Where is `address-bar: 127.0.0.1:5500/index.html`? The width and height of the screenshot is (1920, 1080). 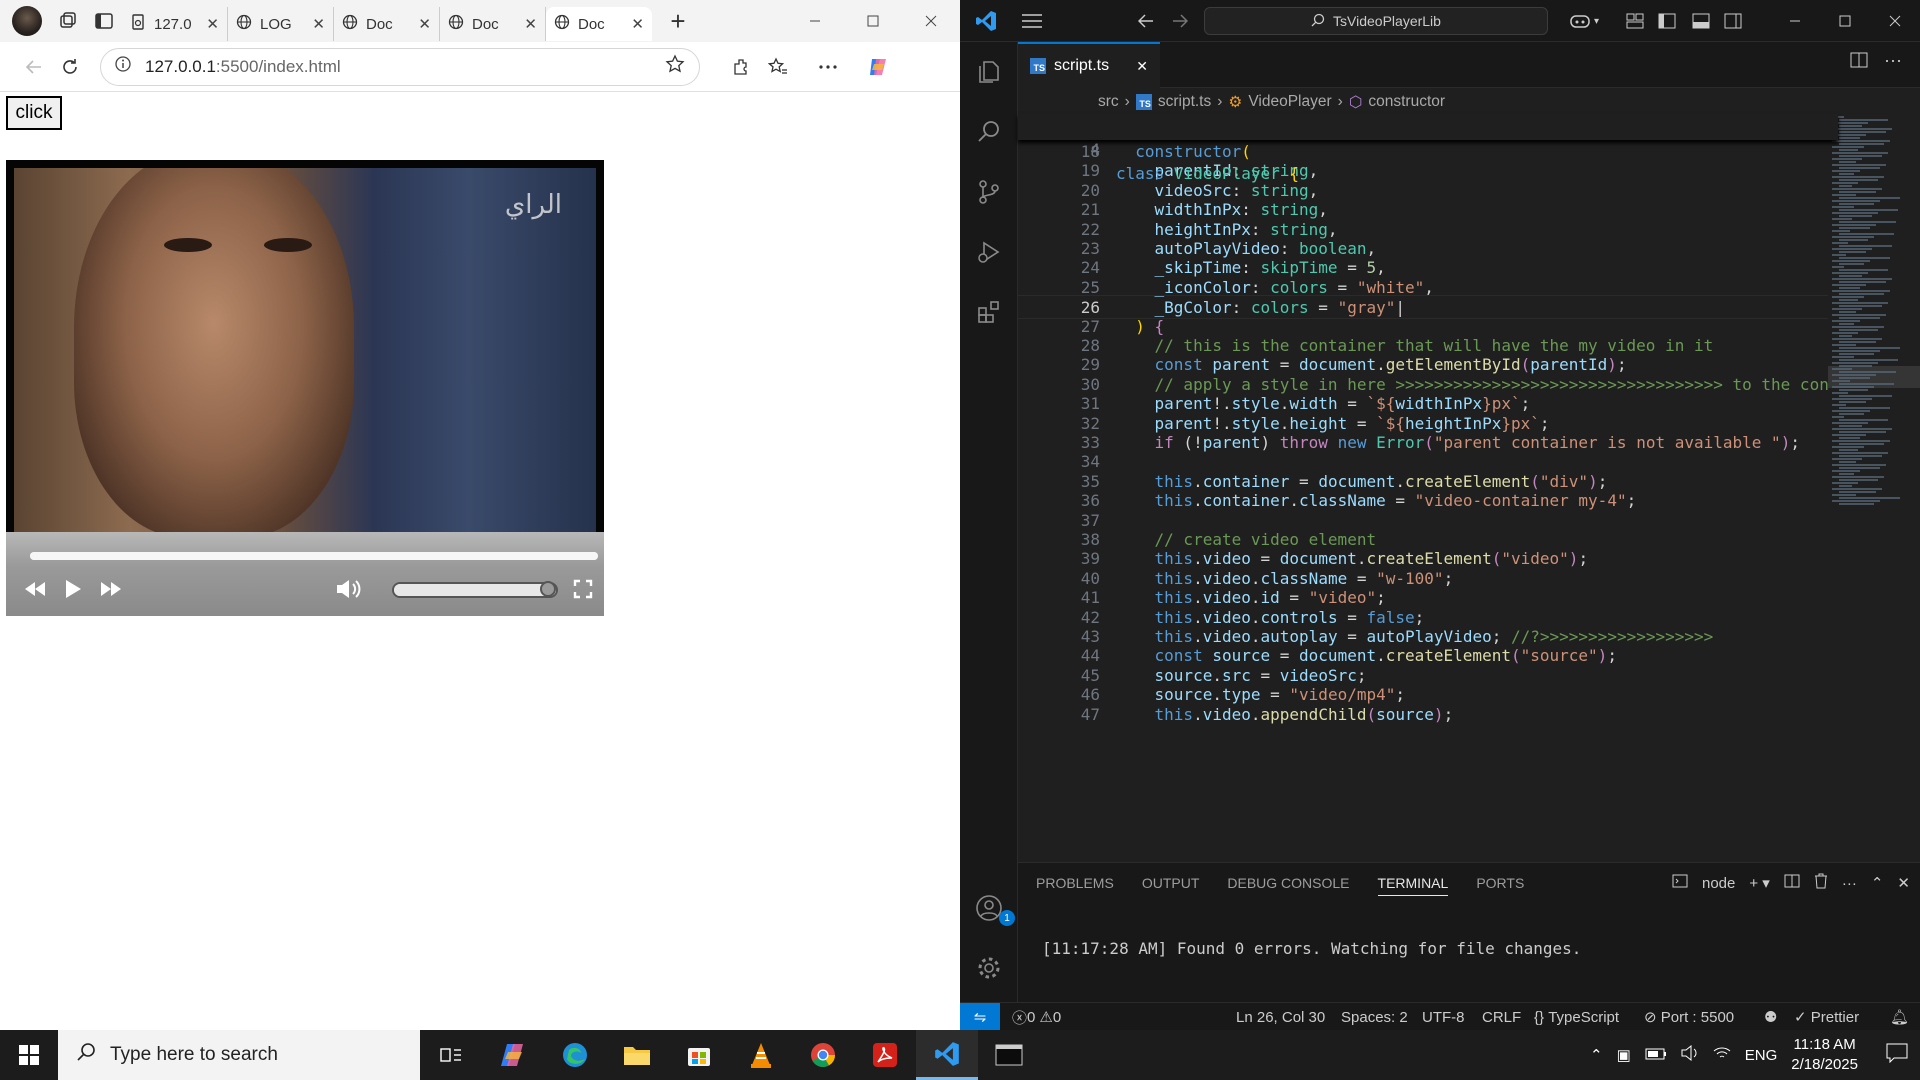 address-bar: 127.0.0.1:5500/index.html is located at coordinates (400, 66).